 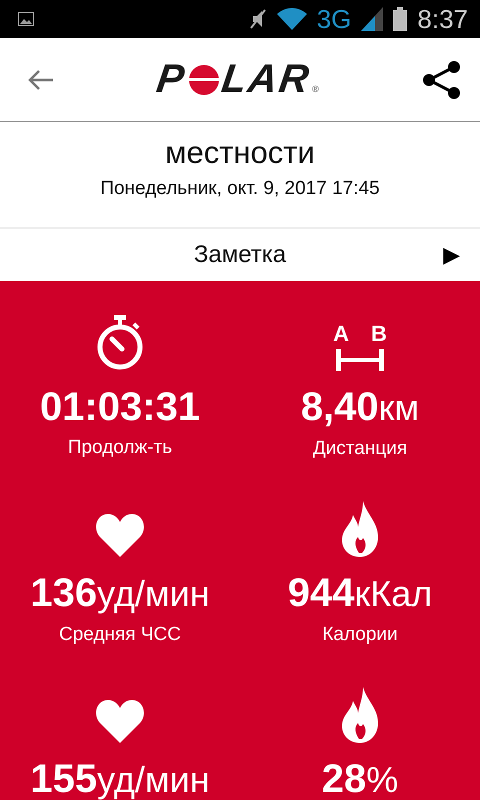 I want to click on battery-icon, so click(x=400, y=19).